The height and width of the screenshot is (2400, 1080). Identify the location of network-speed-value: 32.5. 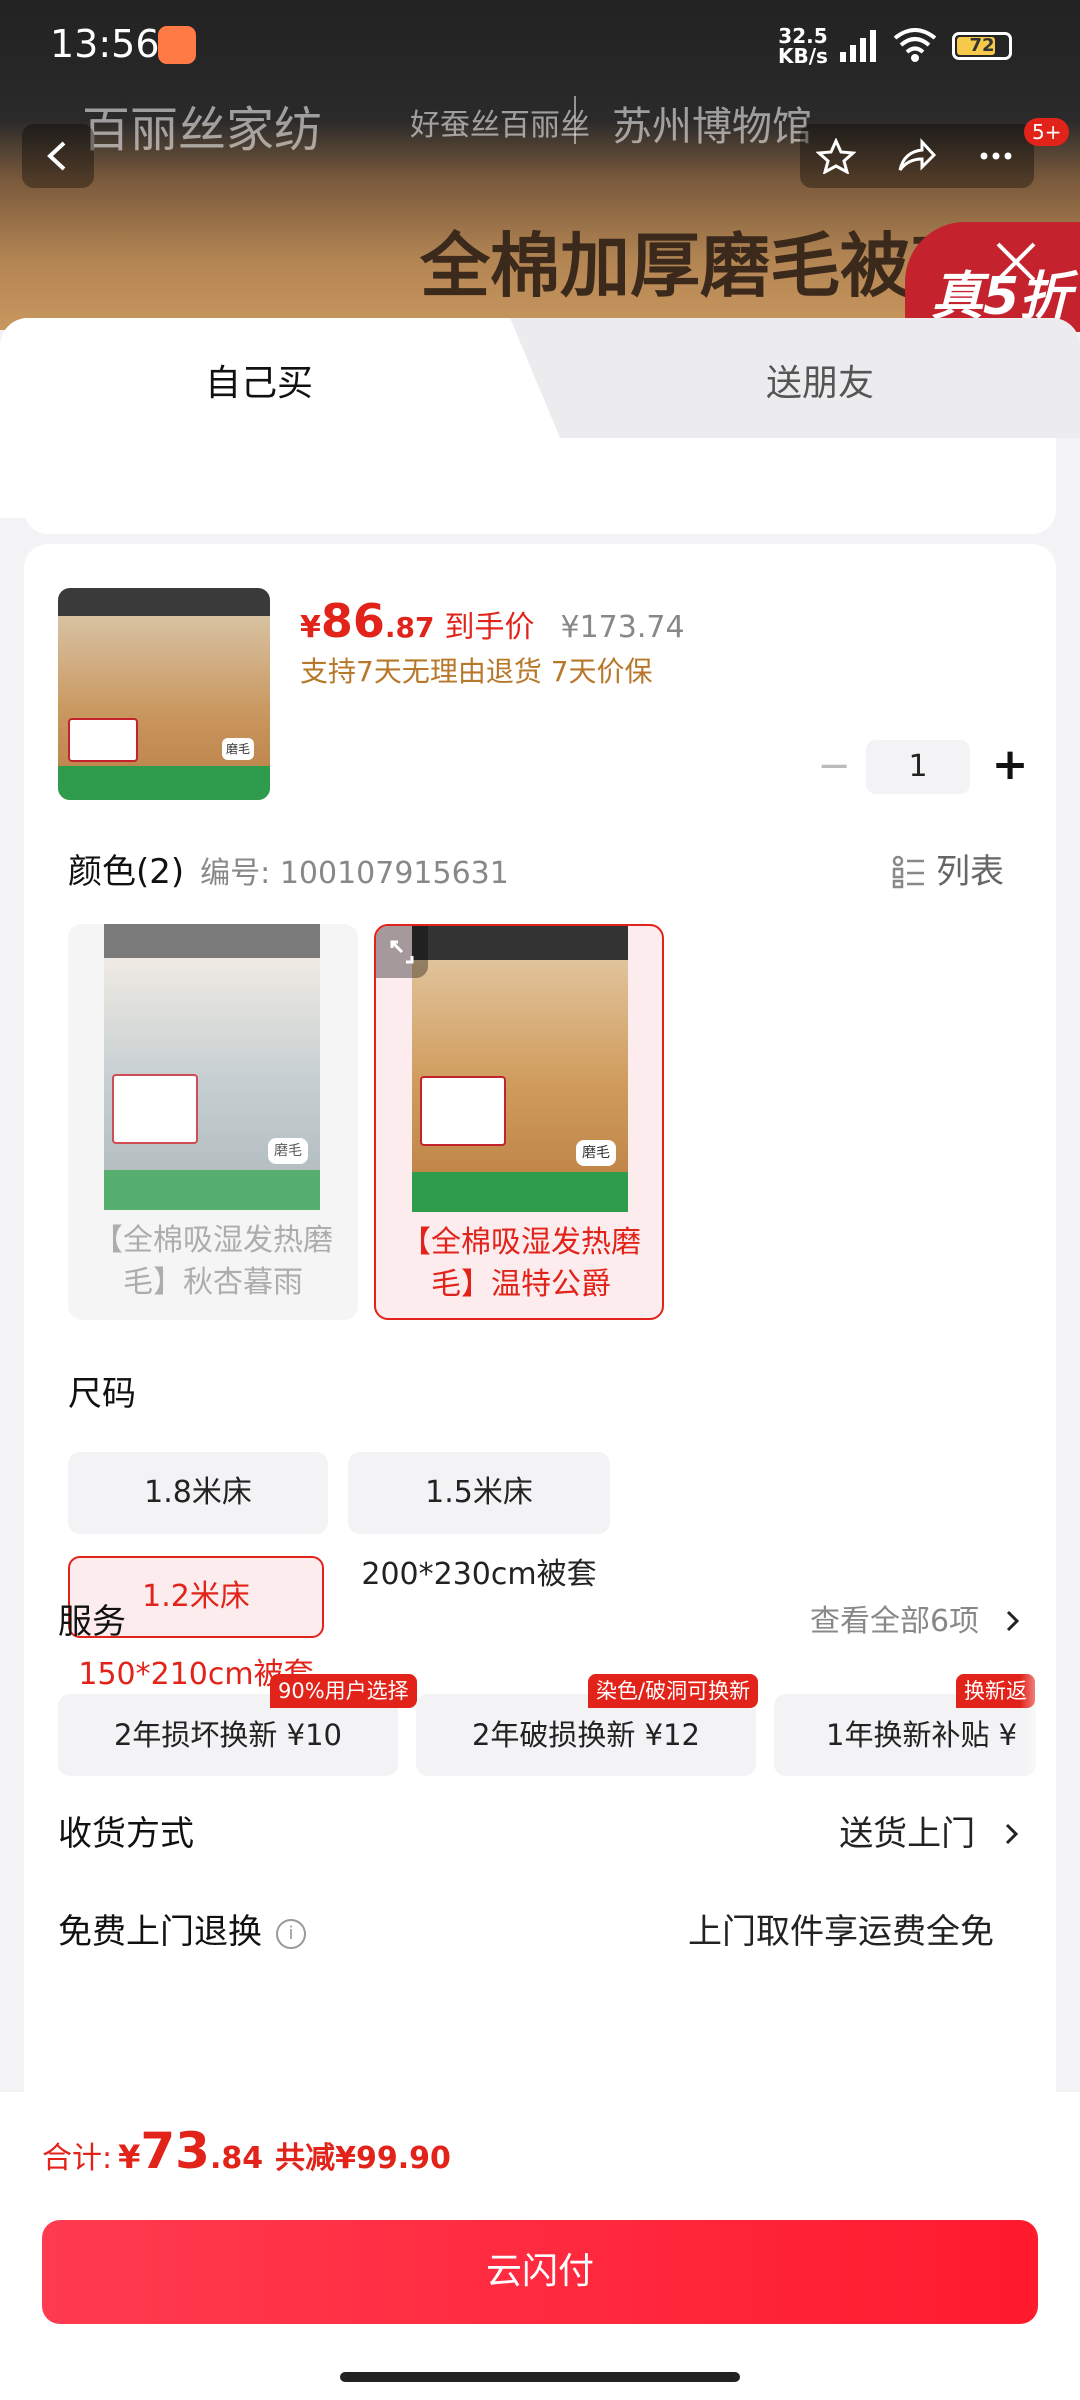
(803, 36).